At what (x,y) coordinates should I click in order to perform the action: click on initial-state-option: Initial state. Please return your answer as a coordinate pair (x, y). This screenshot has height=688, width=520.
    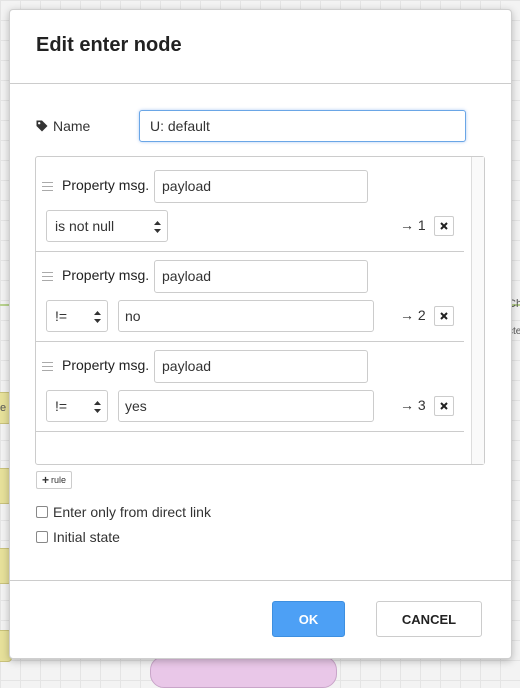
    Looking at the image, I should click on (78, 537).